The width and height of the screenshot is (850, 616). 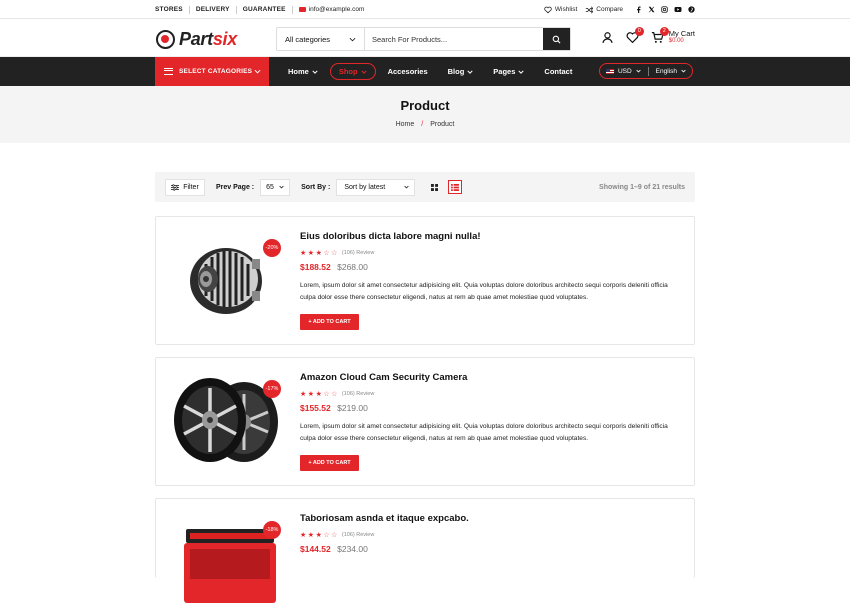 What do you see at coordinates (508, 71) in the screenshot?
I see `nav-pages: Pages` at bounding box center [508, 71].